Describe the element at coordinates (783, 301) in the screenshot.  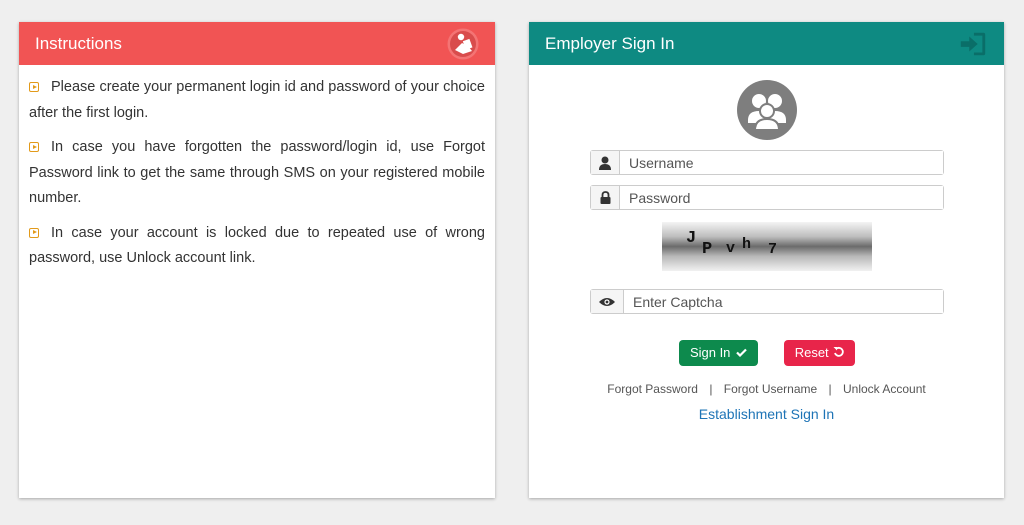
I see `captcha-input` at that location.